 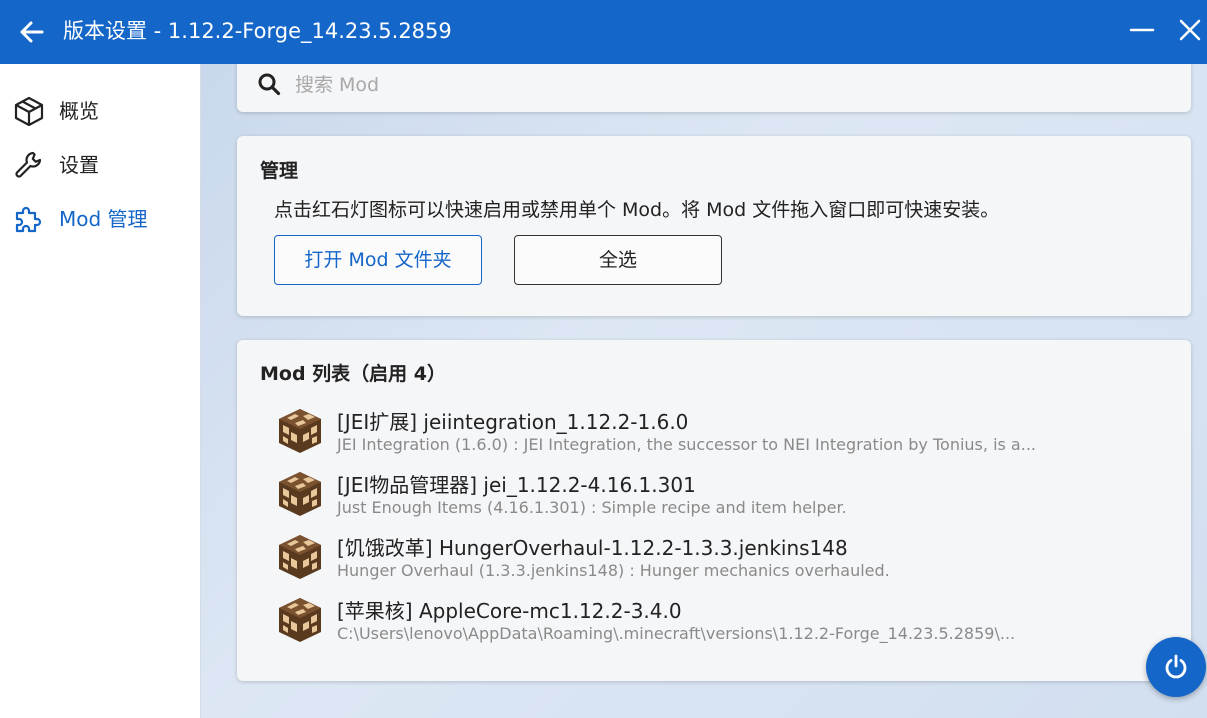 I want to click on mod-list-title: Mod 列表（启用 4）, so click(x=353, y=374).